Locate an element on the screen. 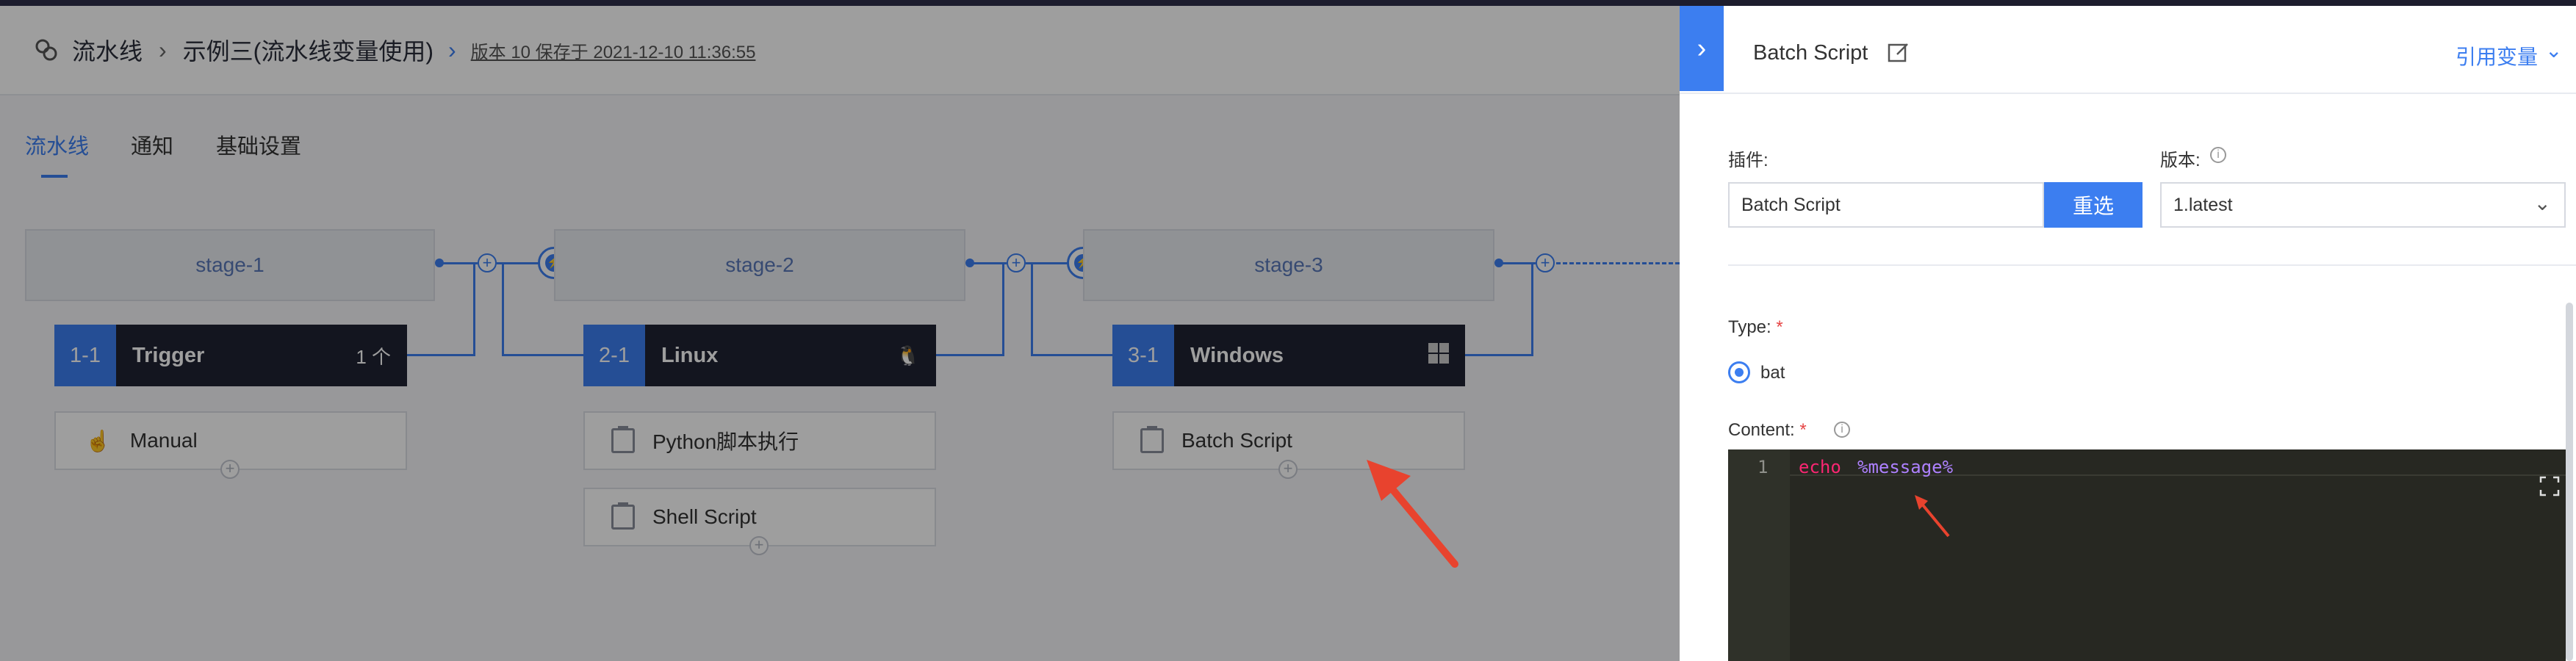 The width and height of the screenshot is (2576, 661). line-number: 1 is located at coordinates (1763, 467).